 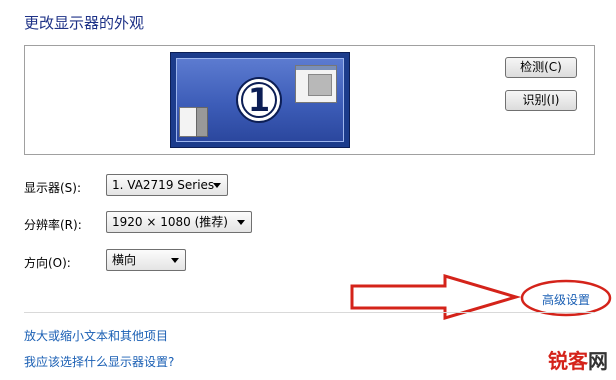 What do you see at coordinates (309, 312) in the screenshot?
I see `divider` at bounding box center [309, 312].